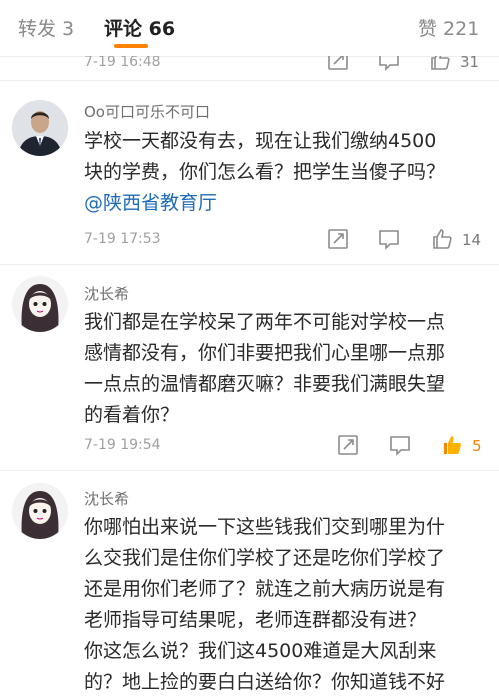  I want to click on like-count: 31, so click(470, 63).